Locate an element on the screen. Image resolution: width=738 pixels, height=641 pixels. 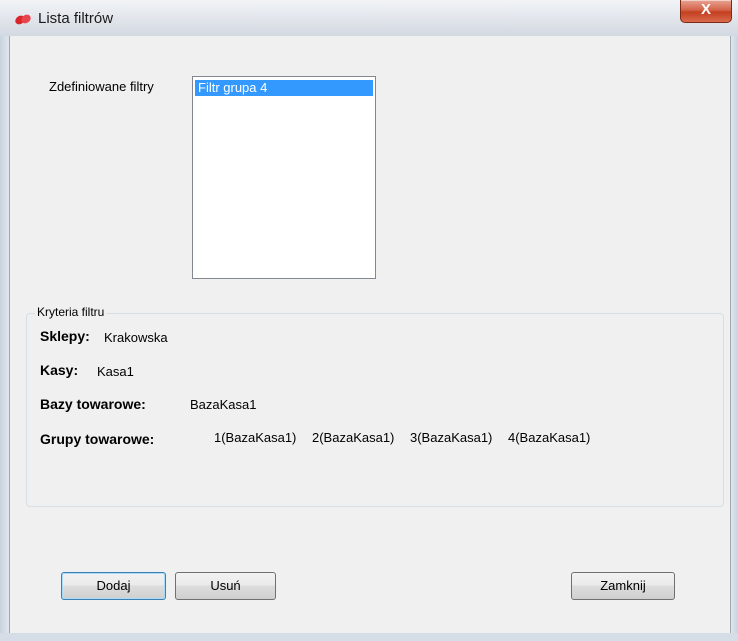
registers-value: Kasa1 is located at coordinates (115, 371).